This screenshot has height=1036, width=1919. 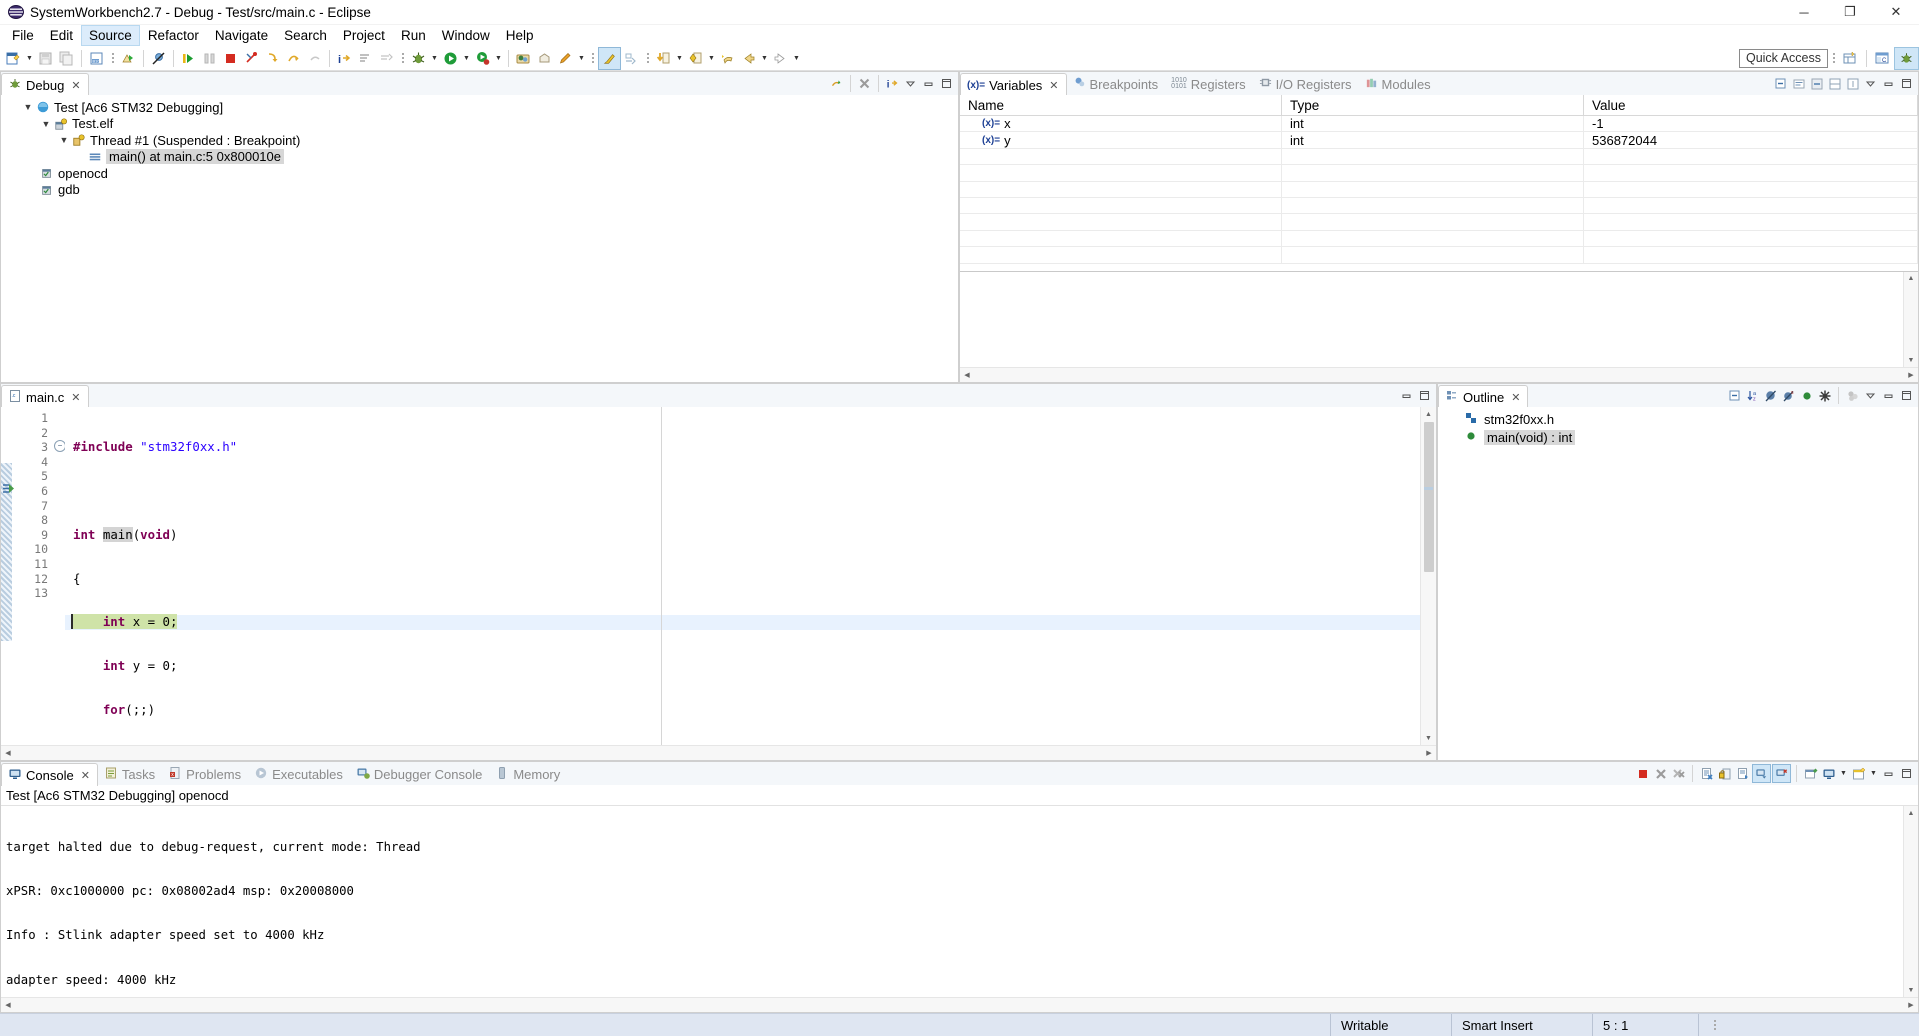 I want to click on tab-breakpoints: Breakpoints, so click(x=1116, y=84).